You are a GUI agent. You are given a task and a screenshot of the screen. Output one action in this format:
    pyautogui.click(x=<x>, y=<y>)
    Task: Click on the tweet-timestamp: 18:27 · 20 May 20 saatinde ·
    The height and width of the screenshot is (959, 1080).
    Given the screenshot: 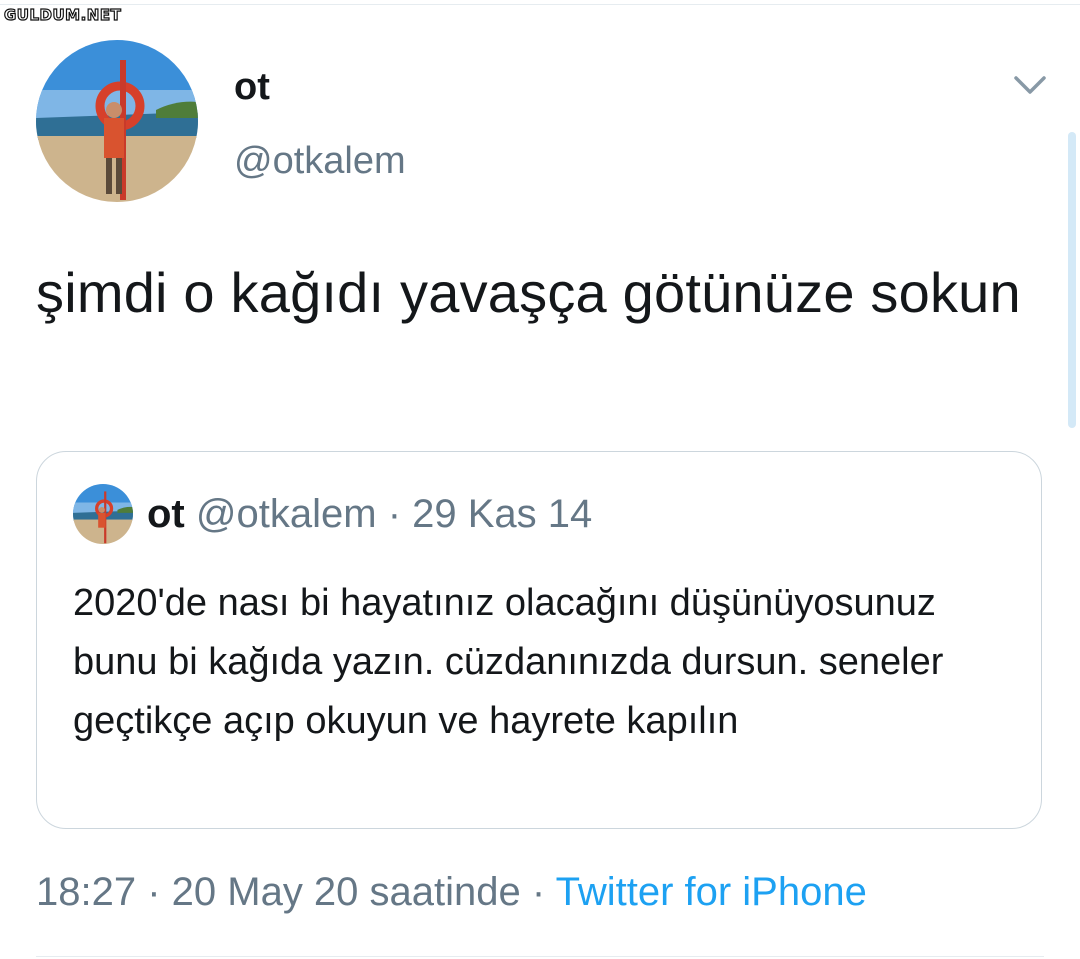 What is the action you would take?
    pyautogui.click(x=291, y=892)
    